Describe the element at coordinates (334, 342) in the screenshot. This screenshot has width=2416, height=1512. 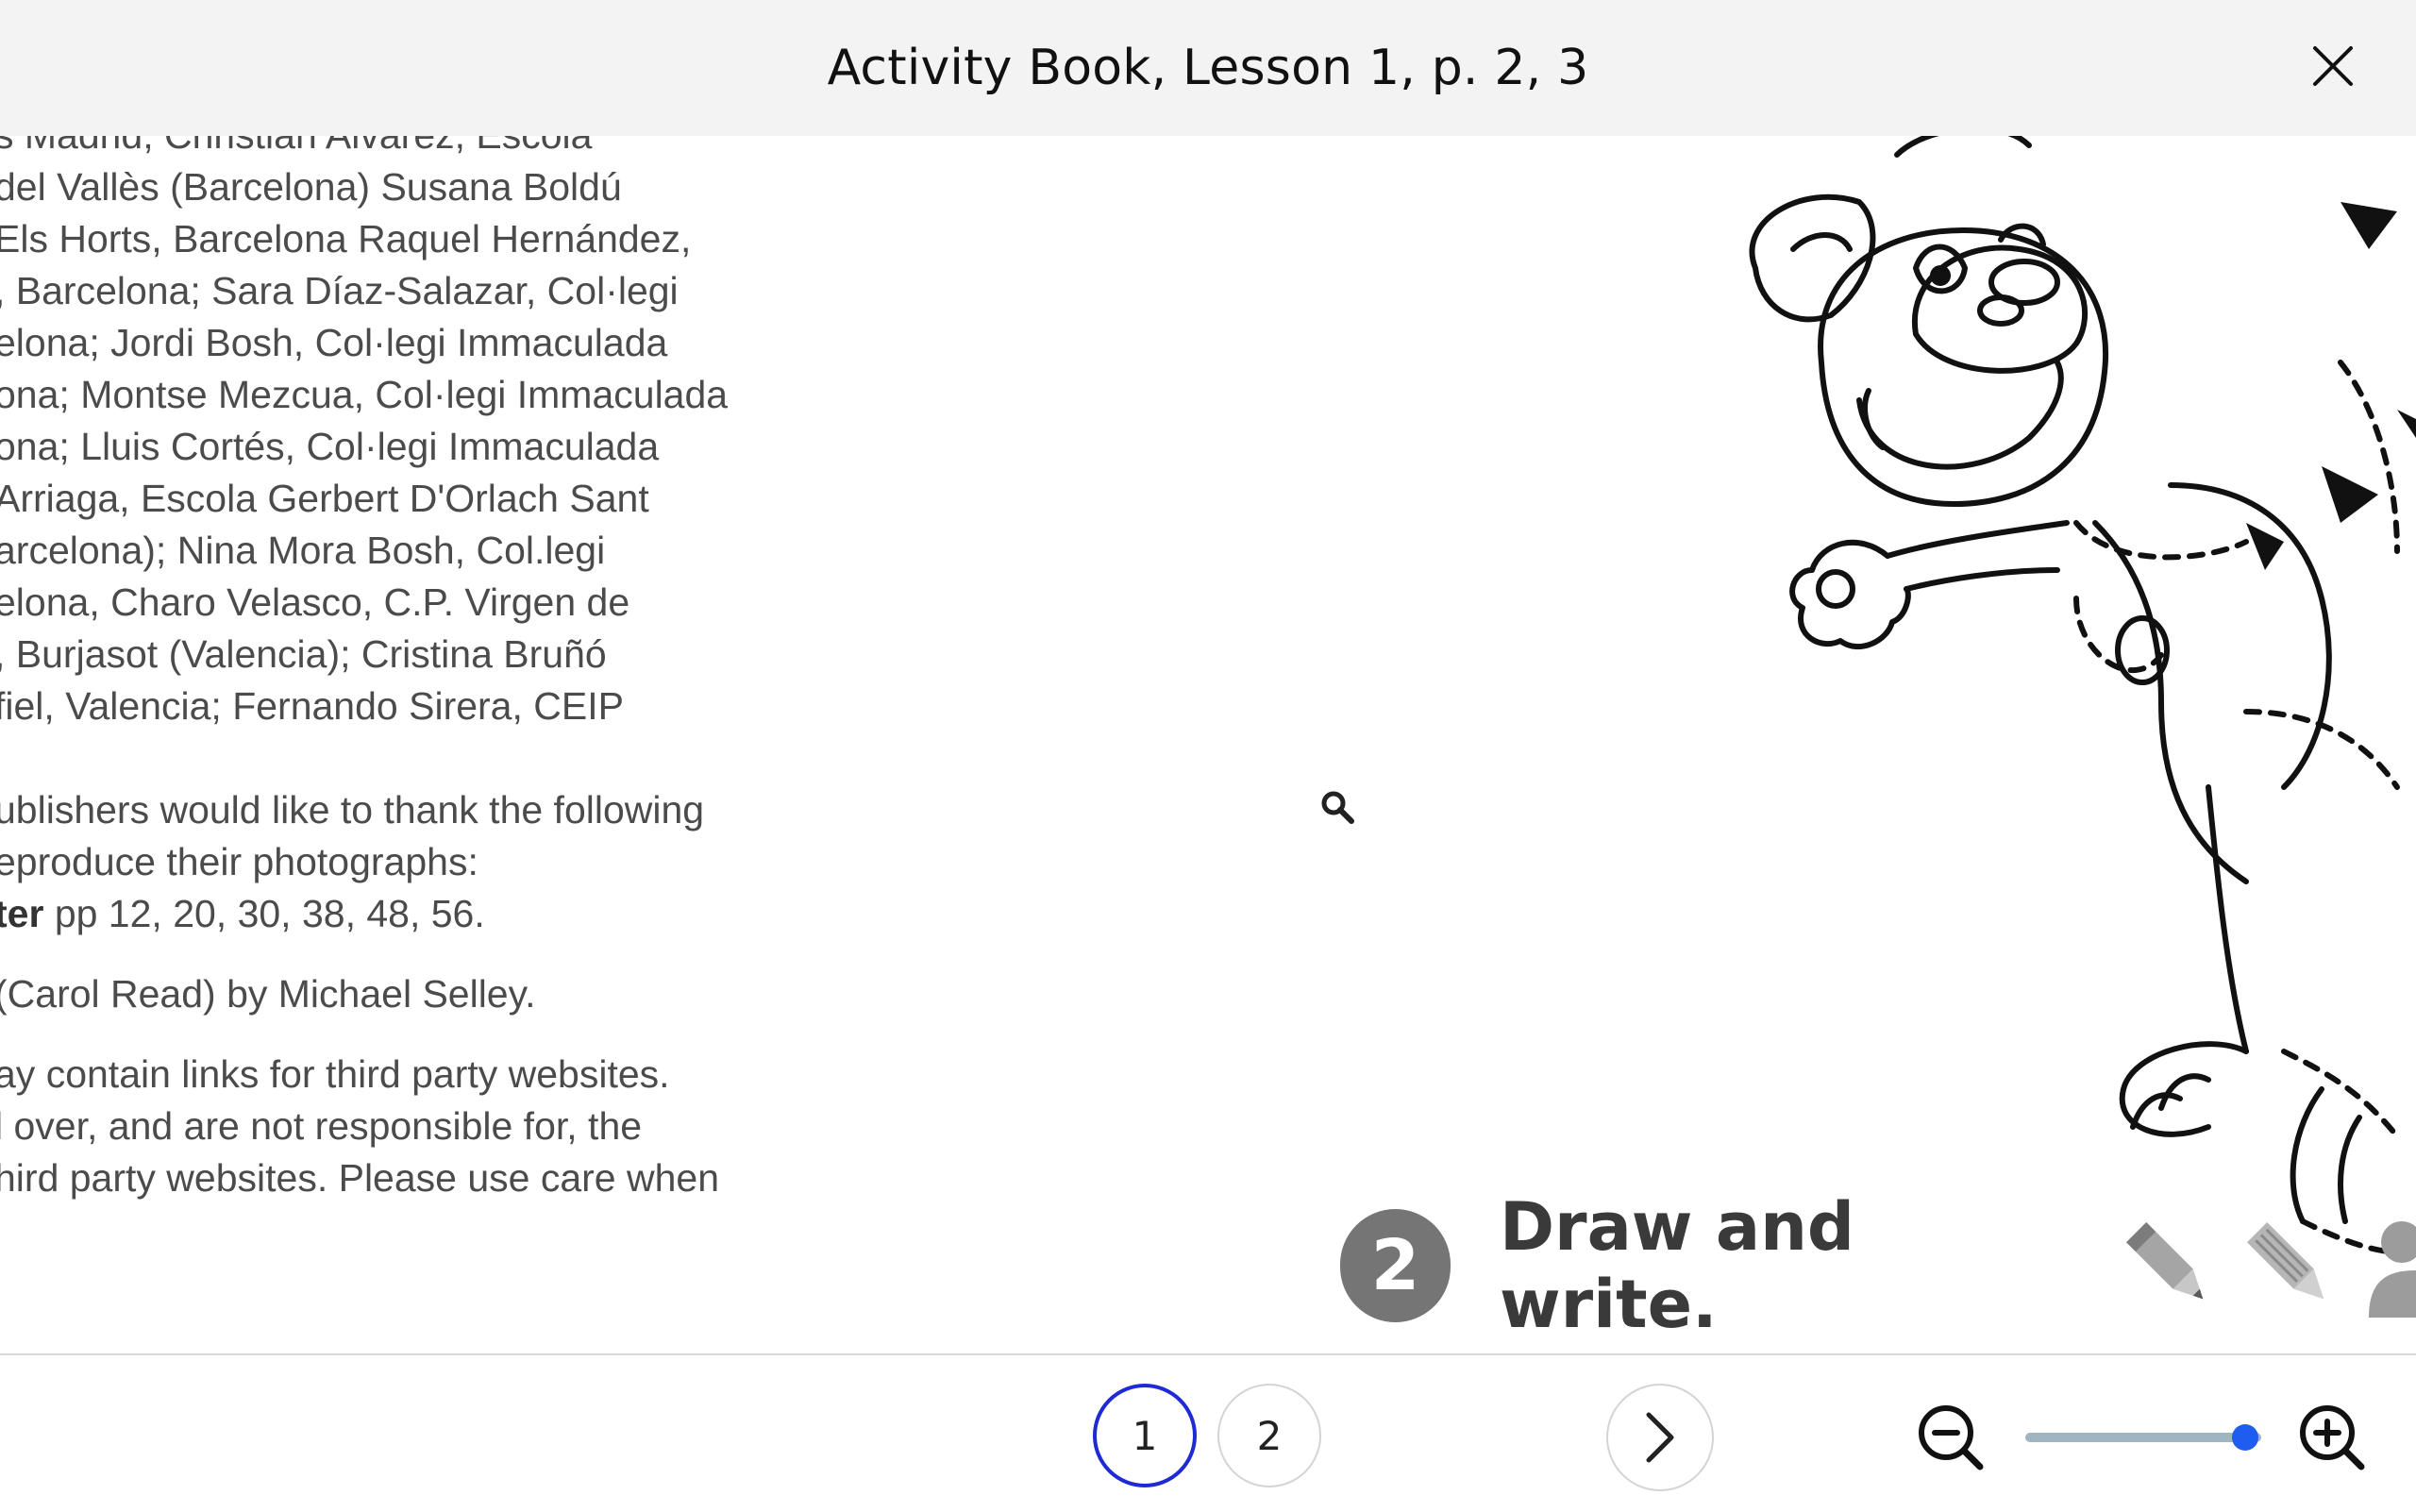
I see `credit-line: elona; Jordi Bosh, Col·legi Immaculada` at that location.